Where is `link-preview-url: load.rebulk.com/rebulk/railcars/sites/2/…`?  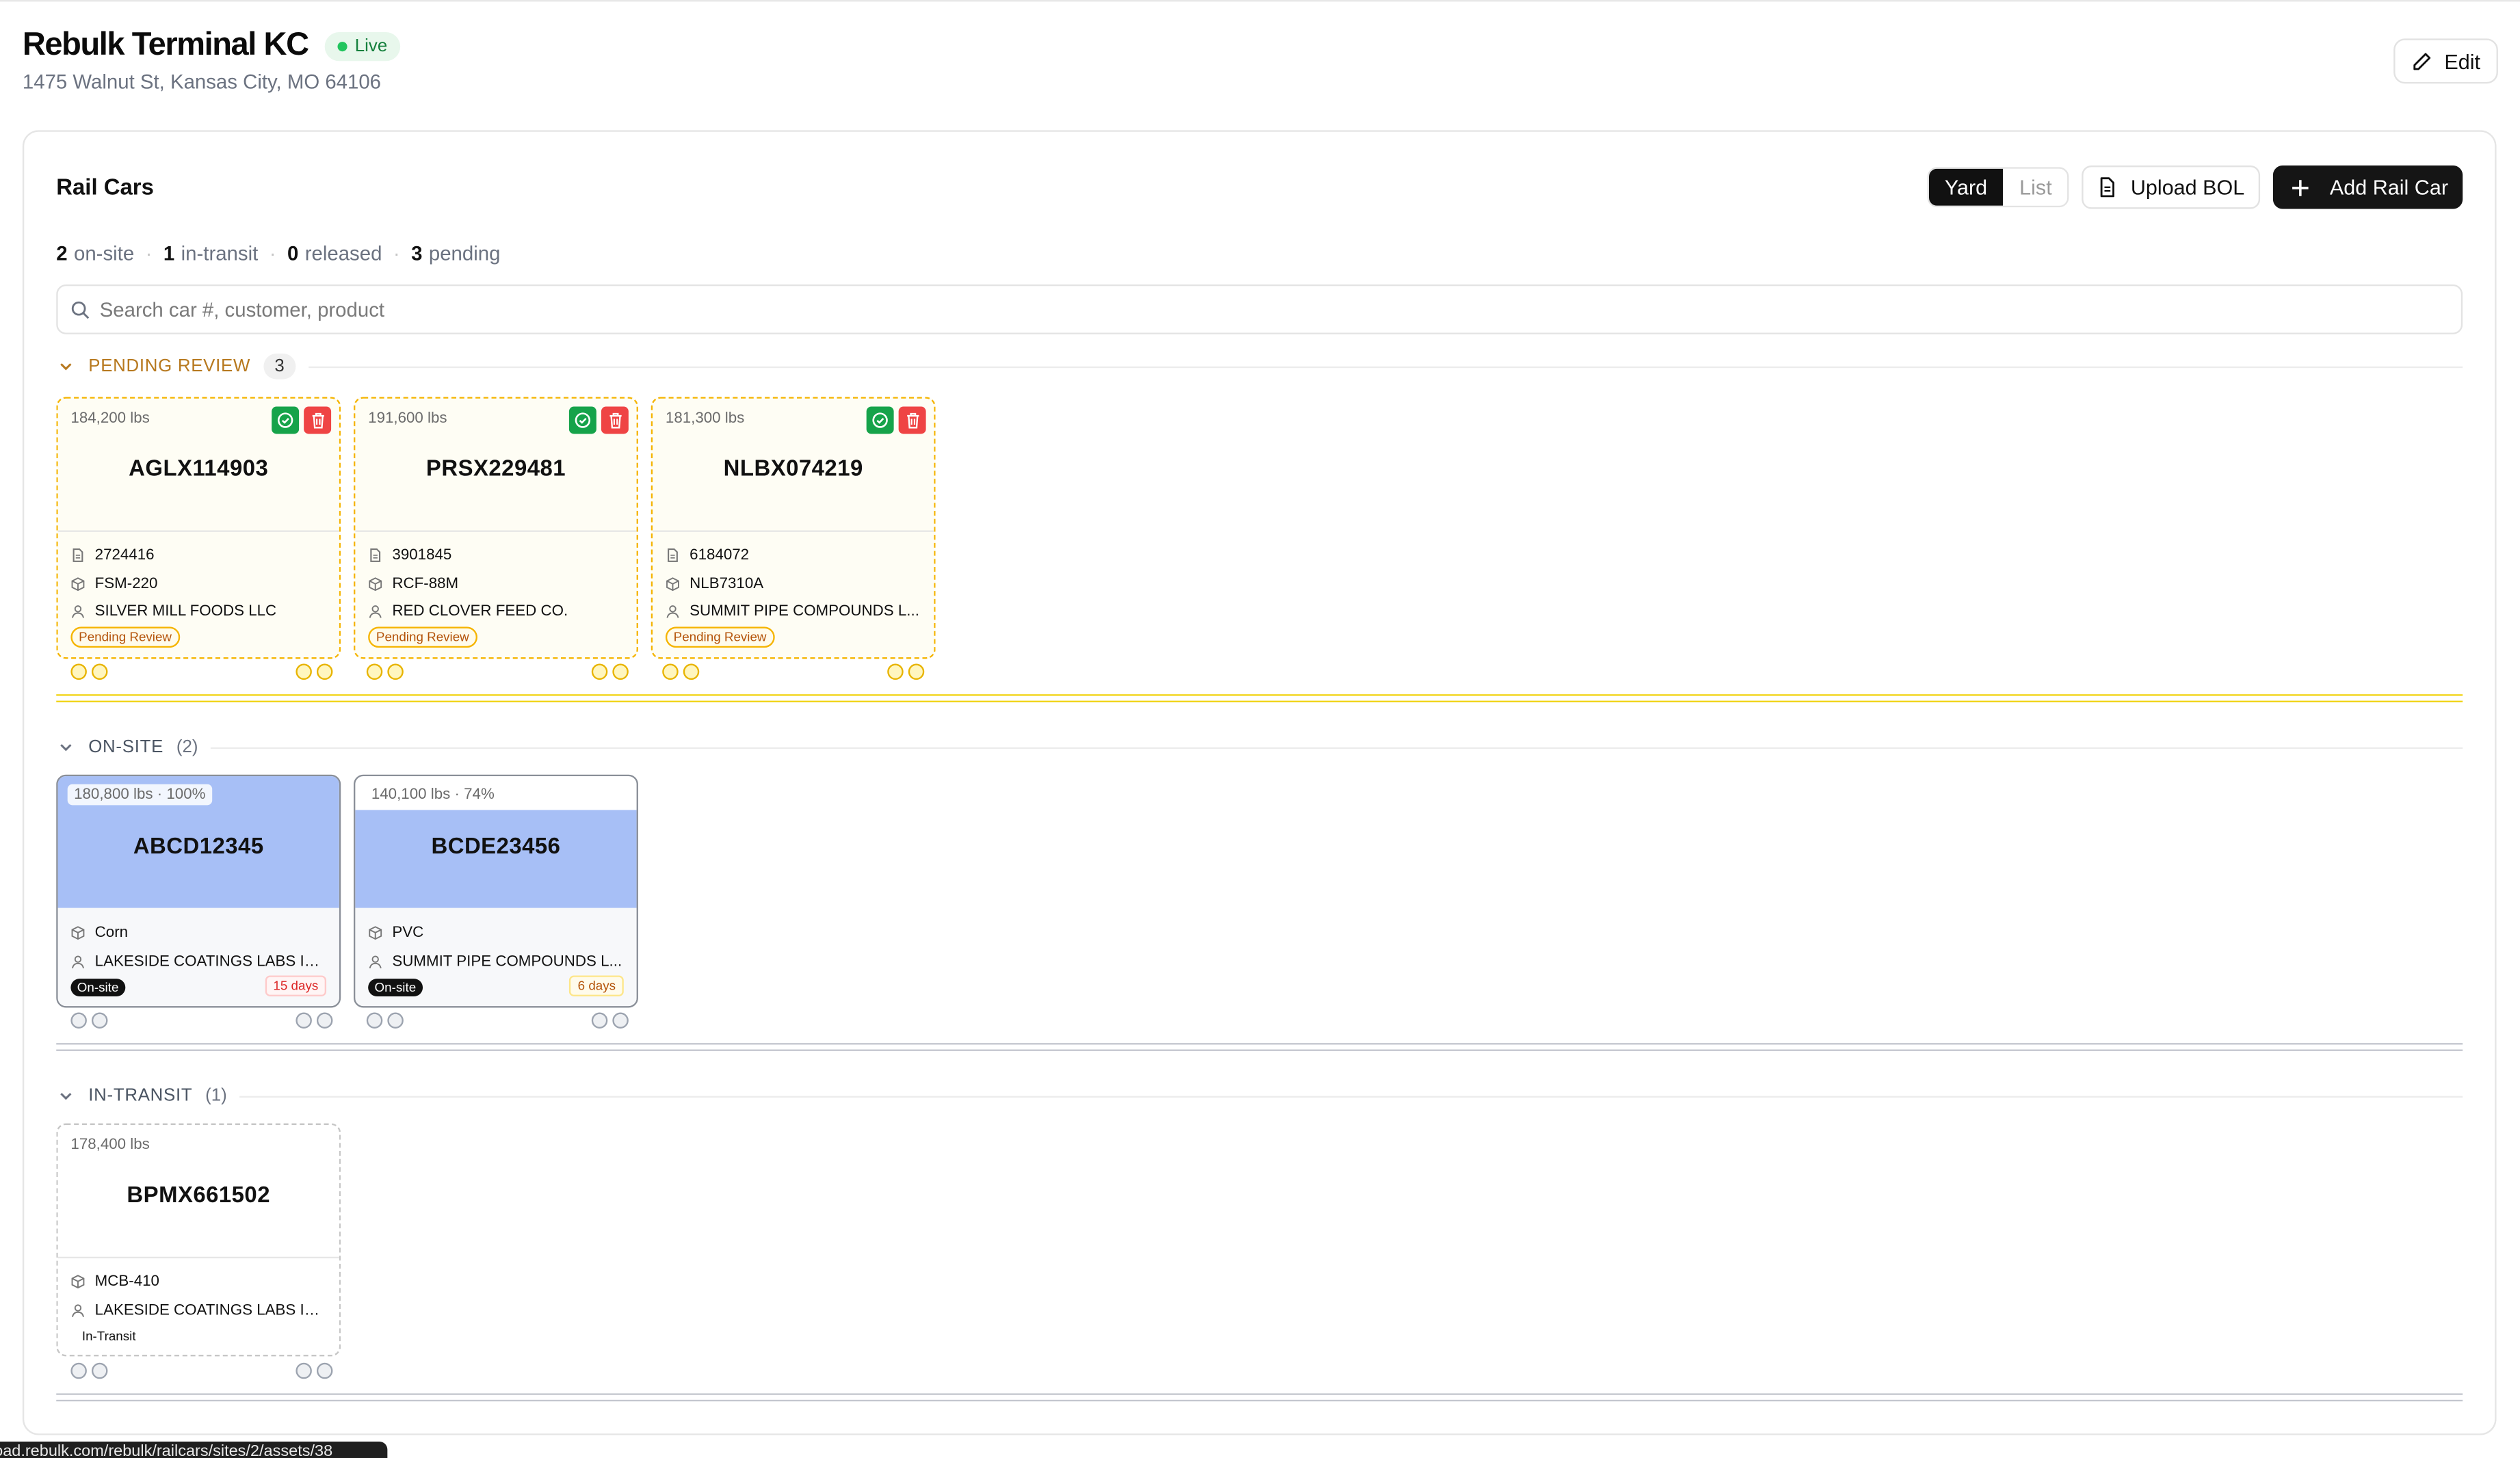
link-preview-url: load.rebulk.com/rebulk/railcars/sites/2/… is located at coordinates (194, 1449).